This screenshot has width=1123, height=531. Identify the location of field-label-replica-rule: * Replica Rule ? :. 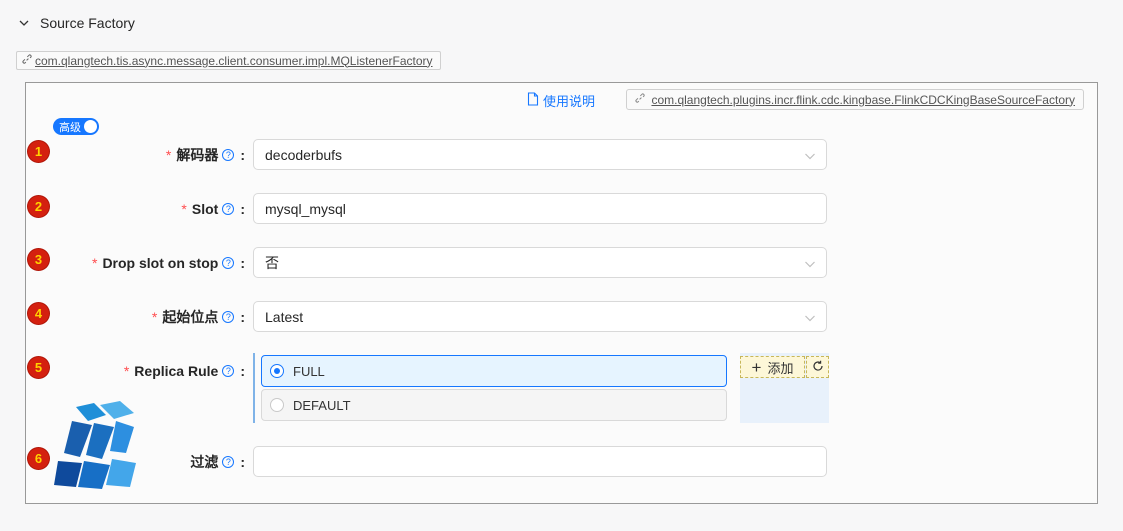
(184, 371).